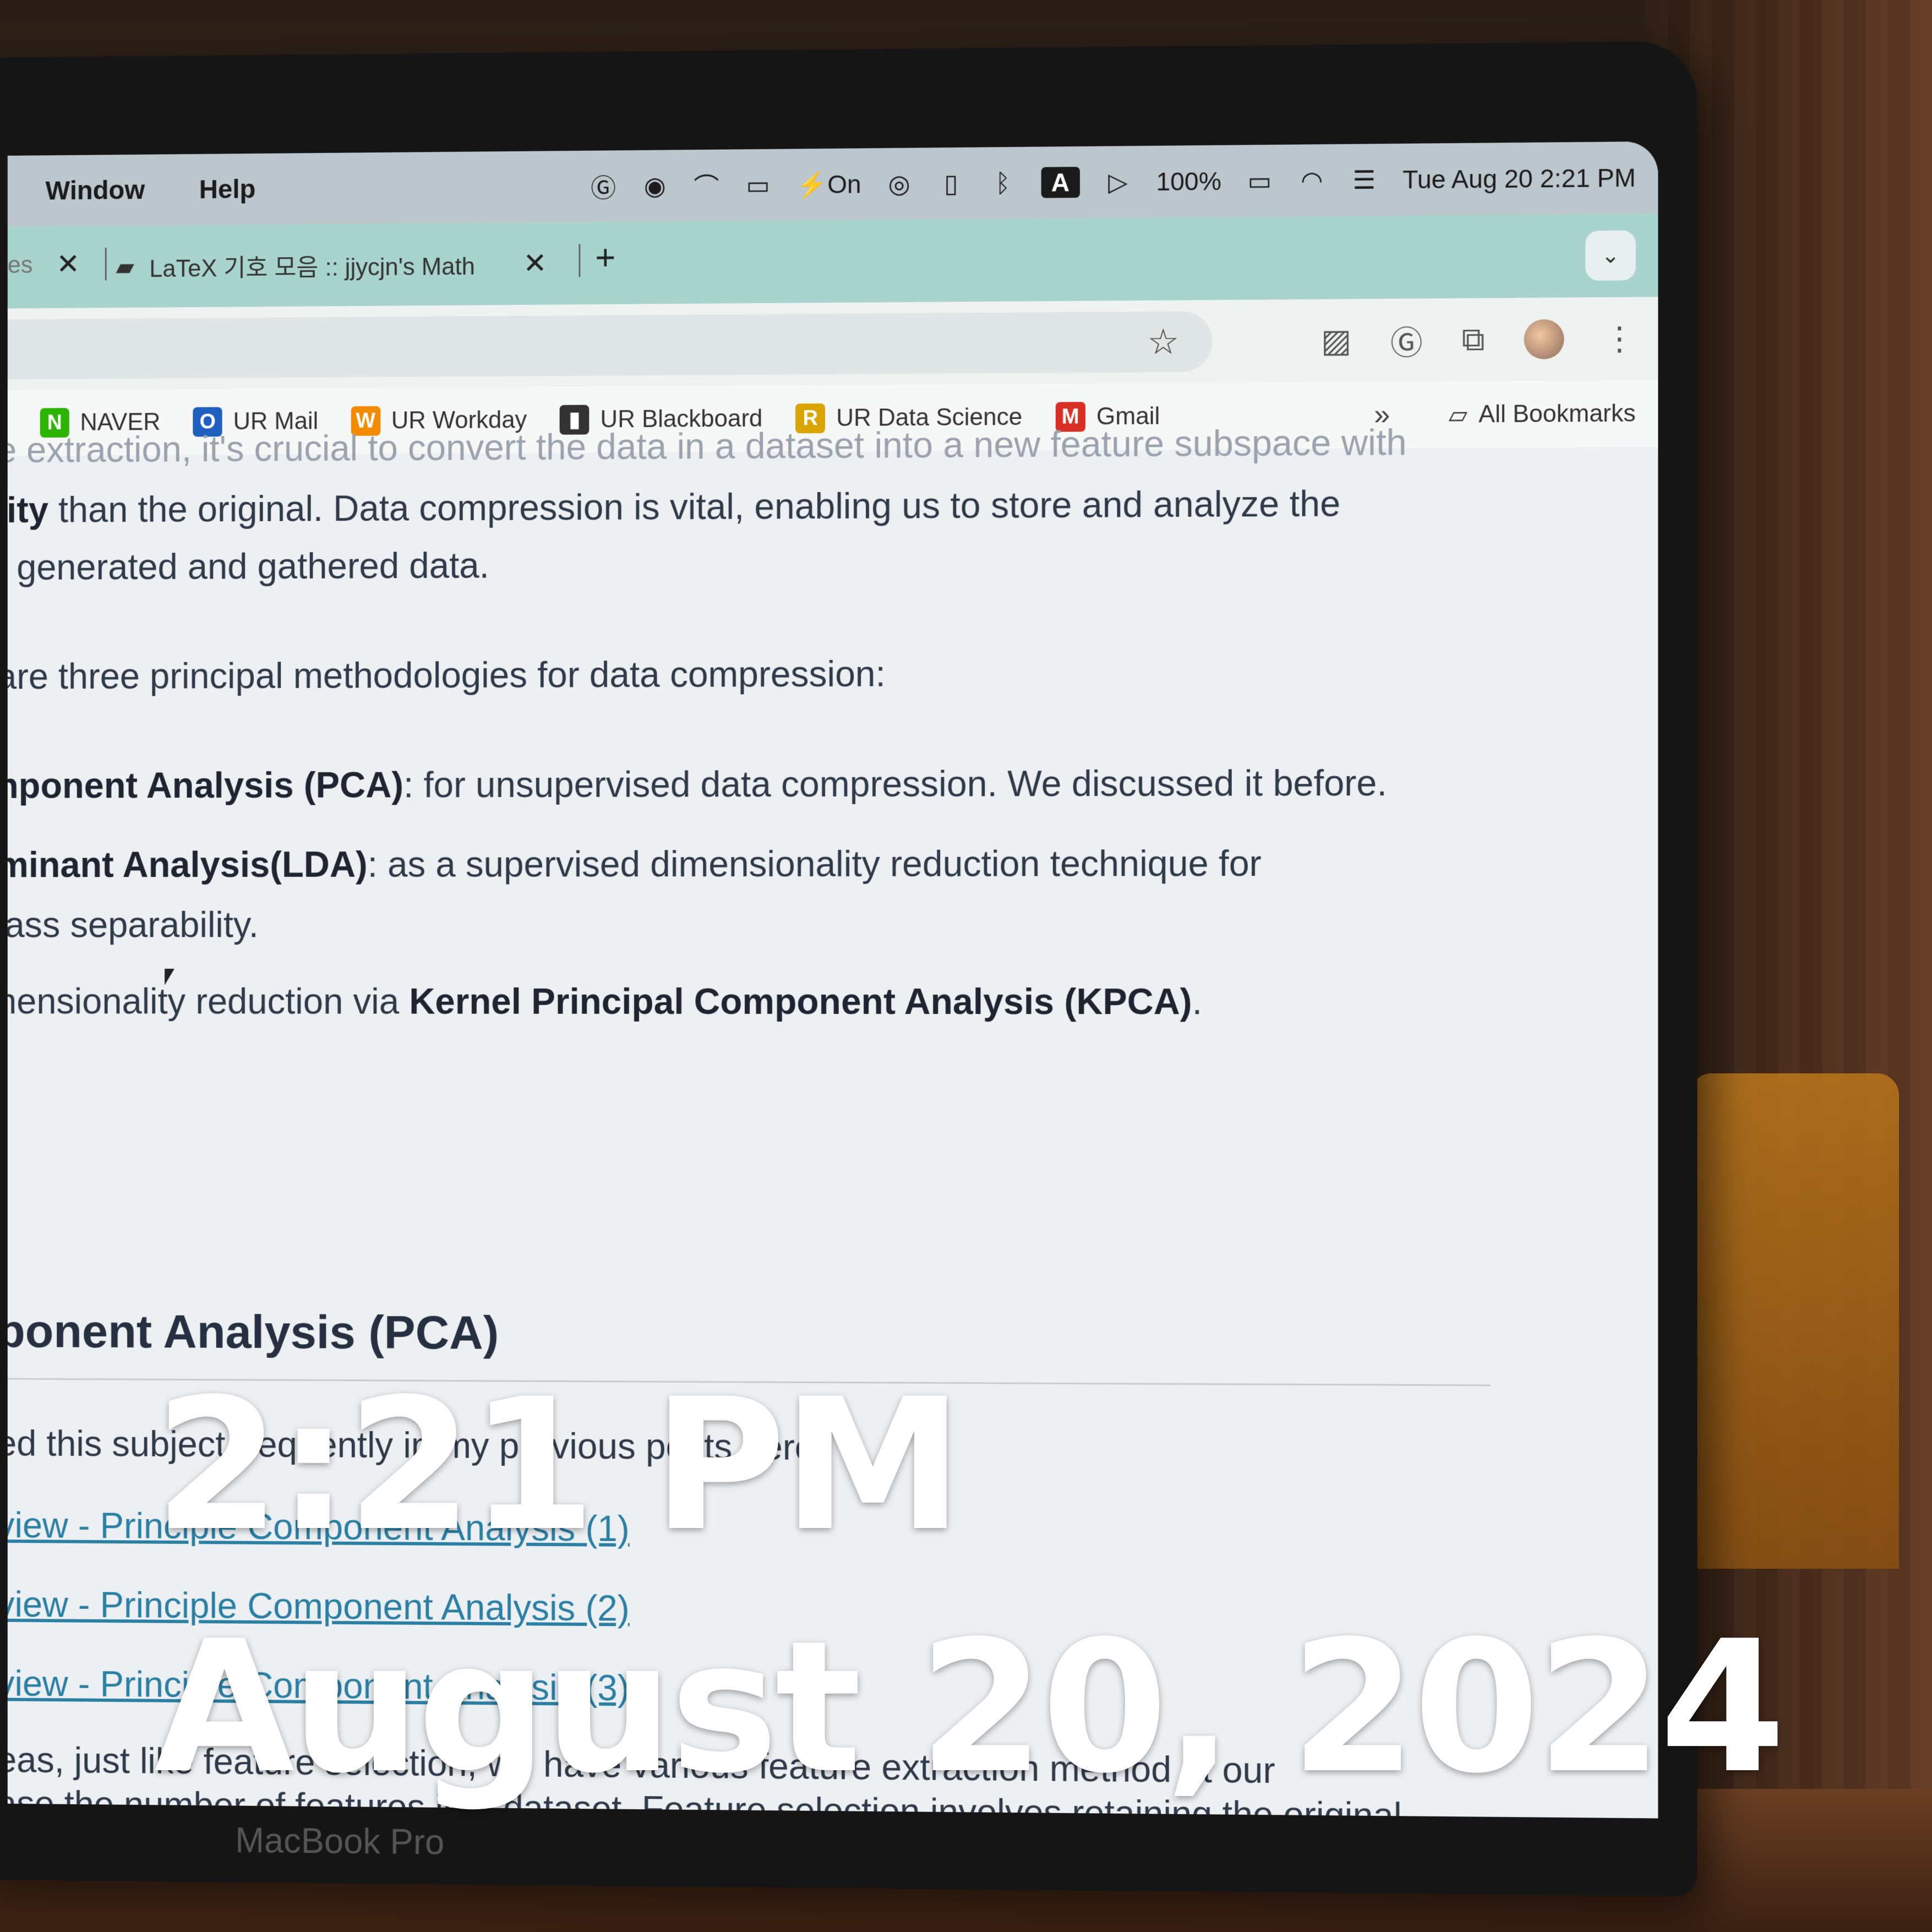 Image resolution: width=1932 pixels, height=1932 pixels. Describe the element at coordinates (758, 185) in the screenshot. I see `keyboard-icon: ▭` at that location.